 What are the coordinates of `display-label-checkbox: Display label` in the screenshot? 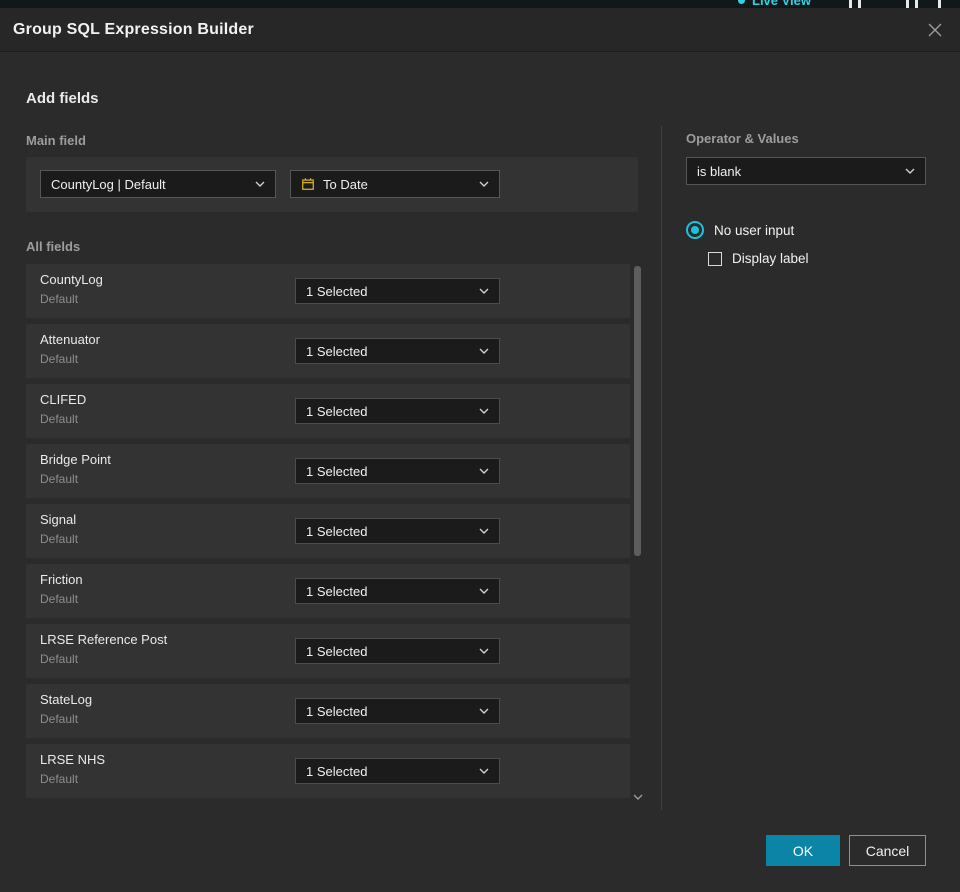 It's located at (758, 258).